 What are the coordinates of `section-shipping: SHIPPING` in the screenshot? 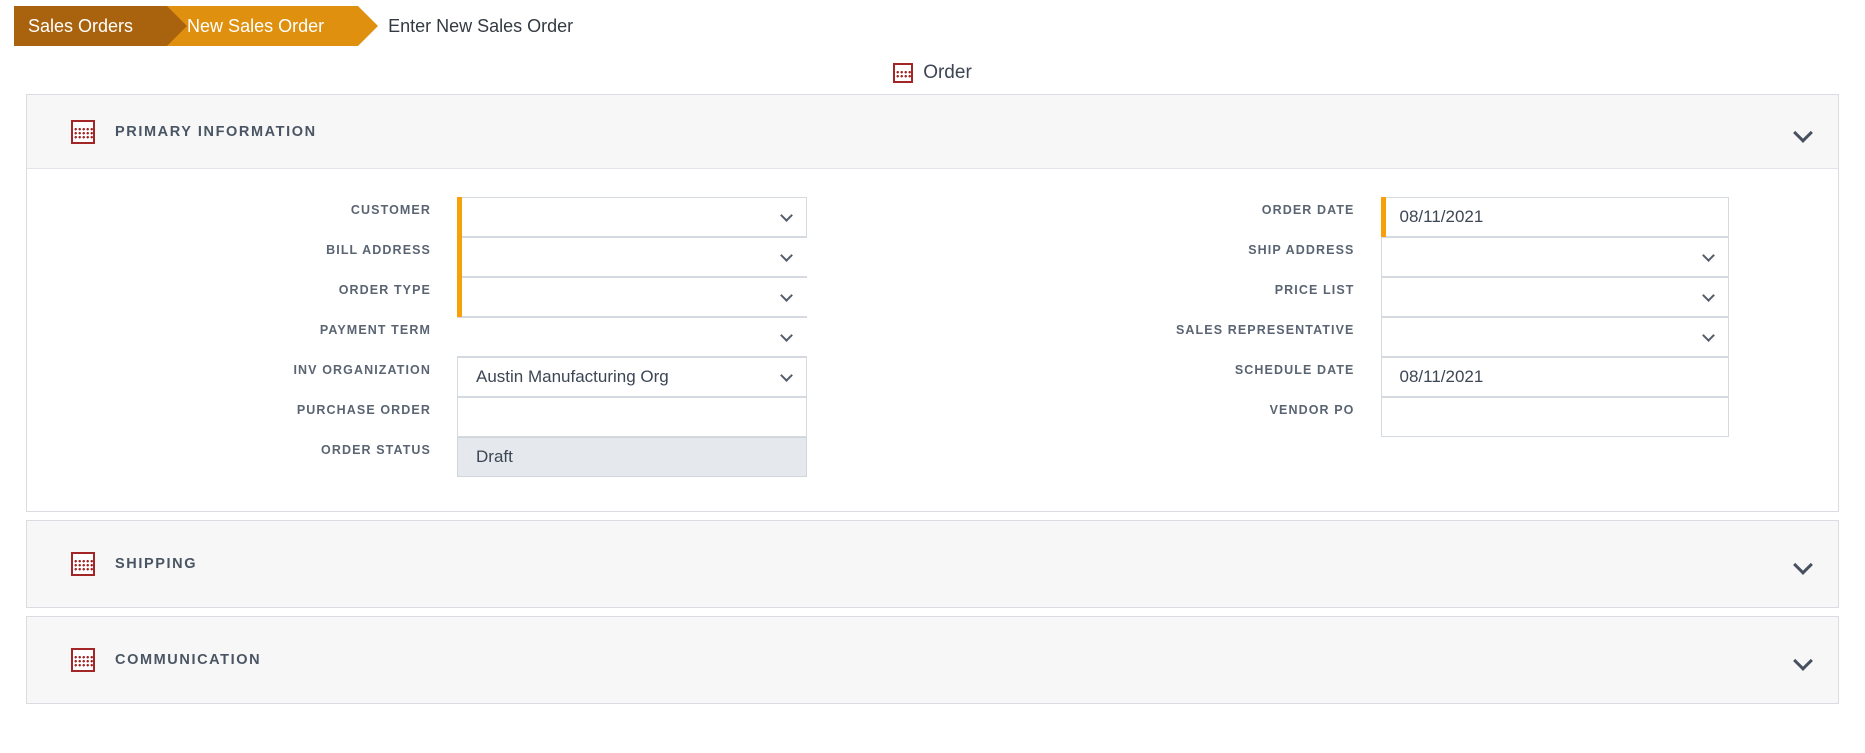 It's located at (932, 564).